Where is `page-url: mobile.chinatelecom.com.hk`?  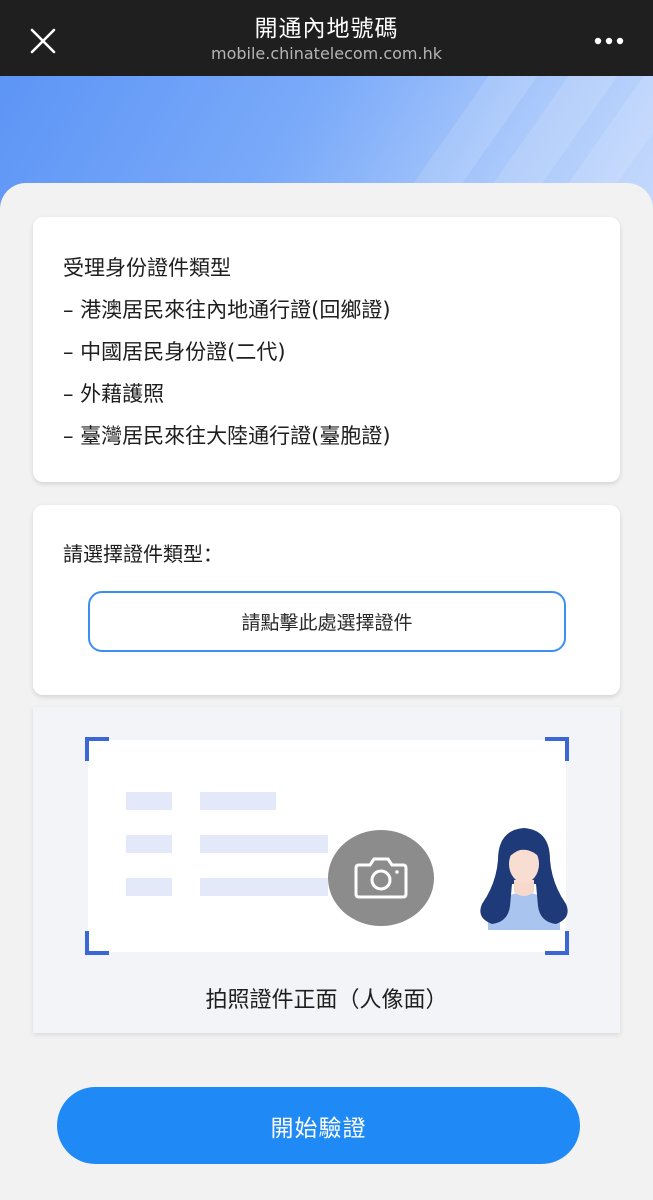 page-url: mobile.chinatelecom.com.hk is located at coordinates (326, 53).